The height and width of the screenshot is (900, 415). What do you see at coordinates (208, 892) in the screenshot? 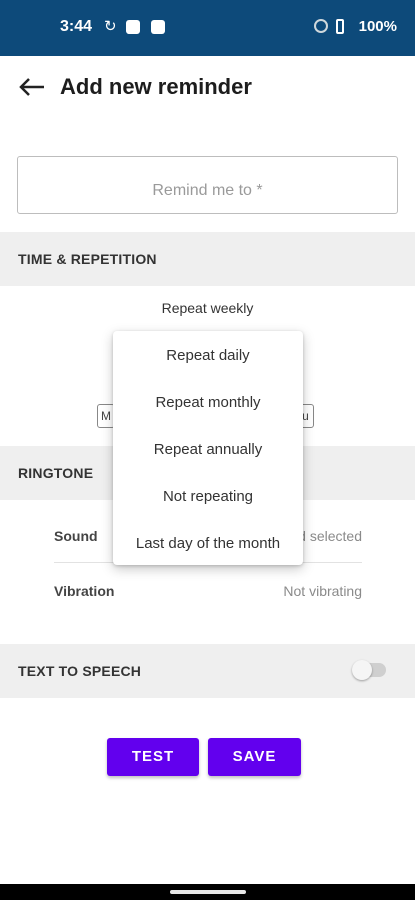
I see `gesture-handle` at bounding box center [208, 892].